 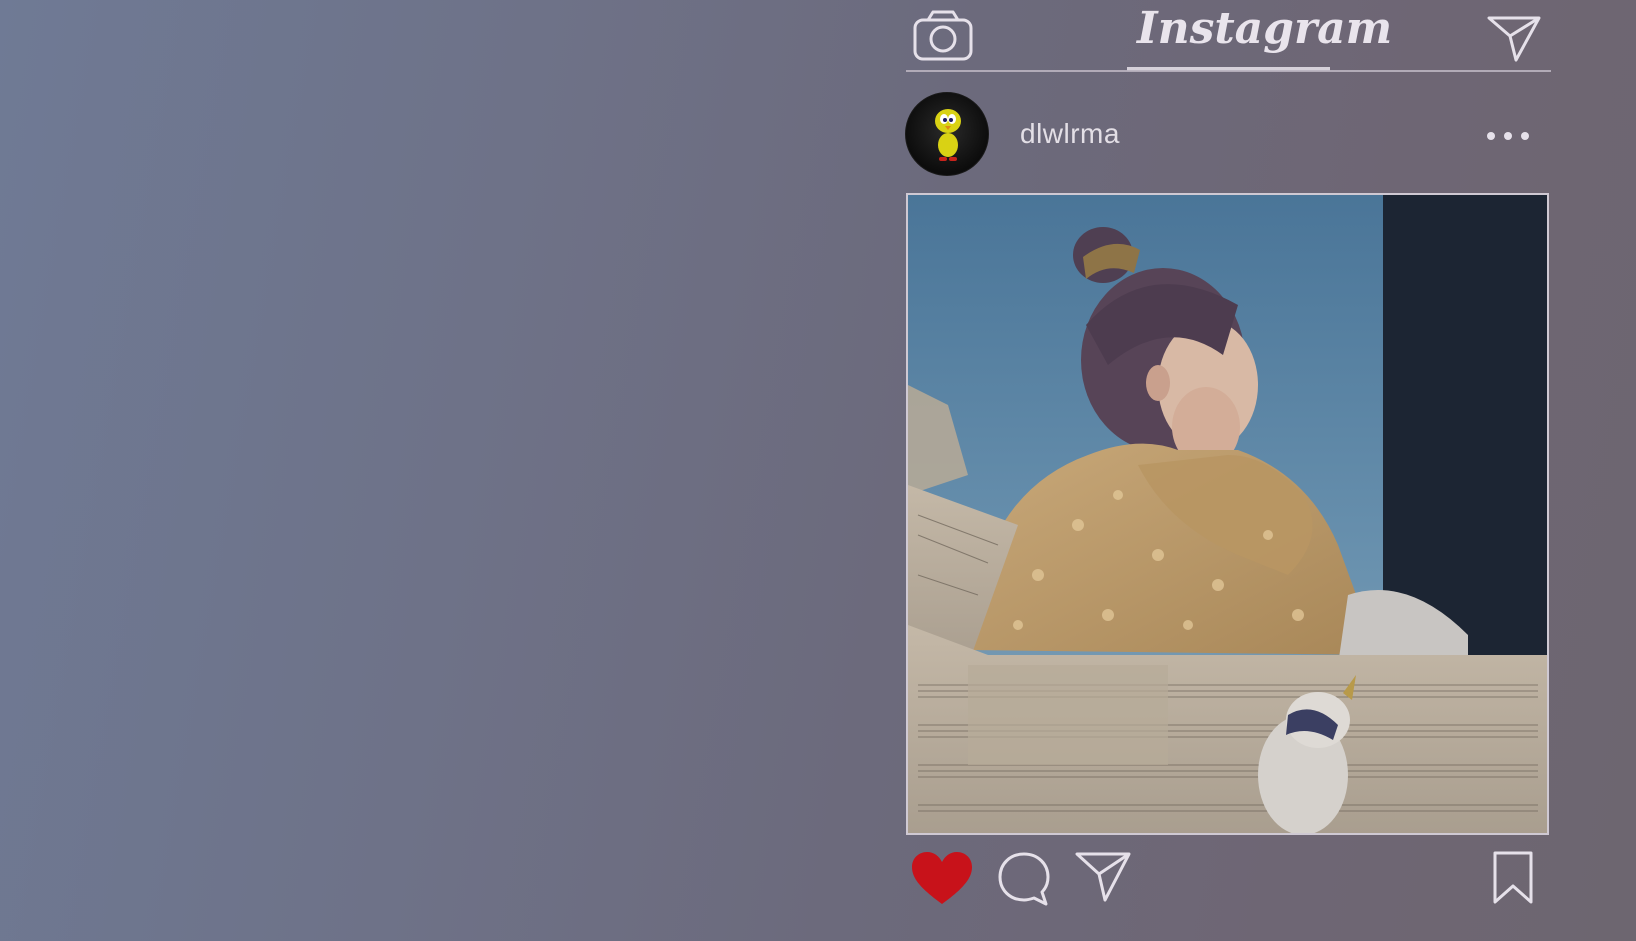 What do you see at coordinates (1265, 28) in the screenshot?
I see `brand-logo: Instagram` at bounding box center [1265, 28].